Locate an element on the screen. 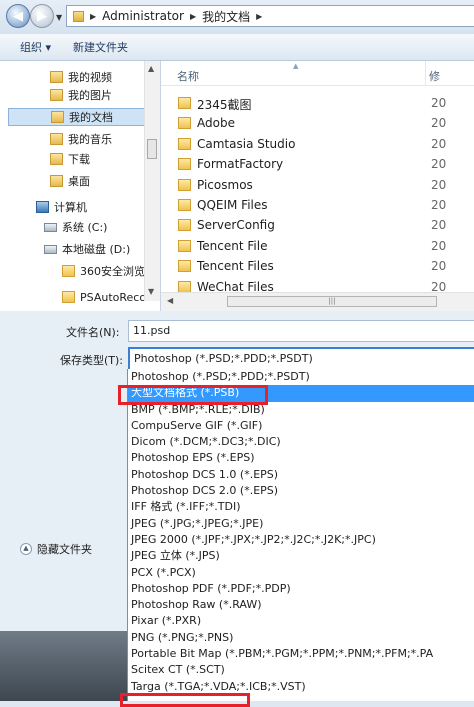  breadcrumb: ▶ Administrator ▶ 我的文档 ▶ is located at coordinates (270, 16).